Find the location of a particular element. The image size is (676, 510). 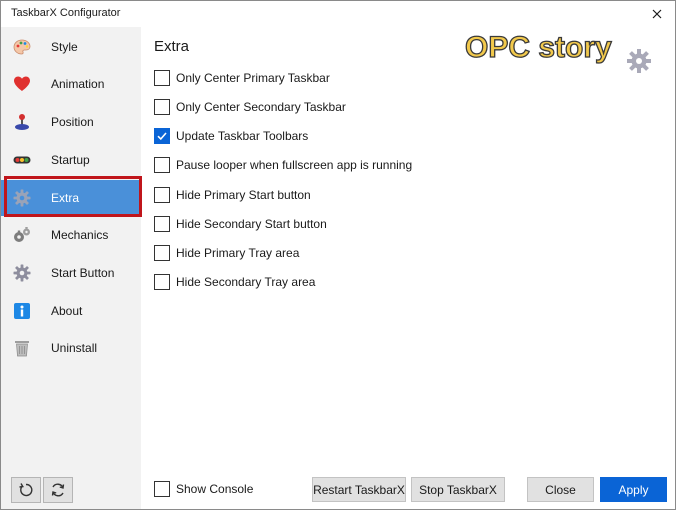

window-title: TaskbarX Configurator is located at coordinates (66, 13).